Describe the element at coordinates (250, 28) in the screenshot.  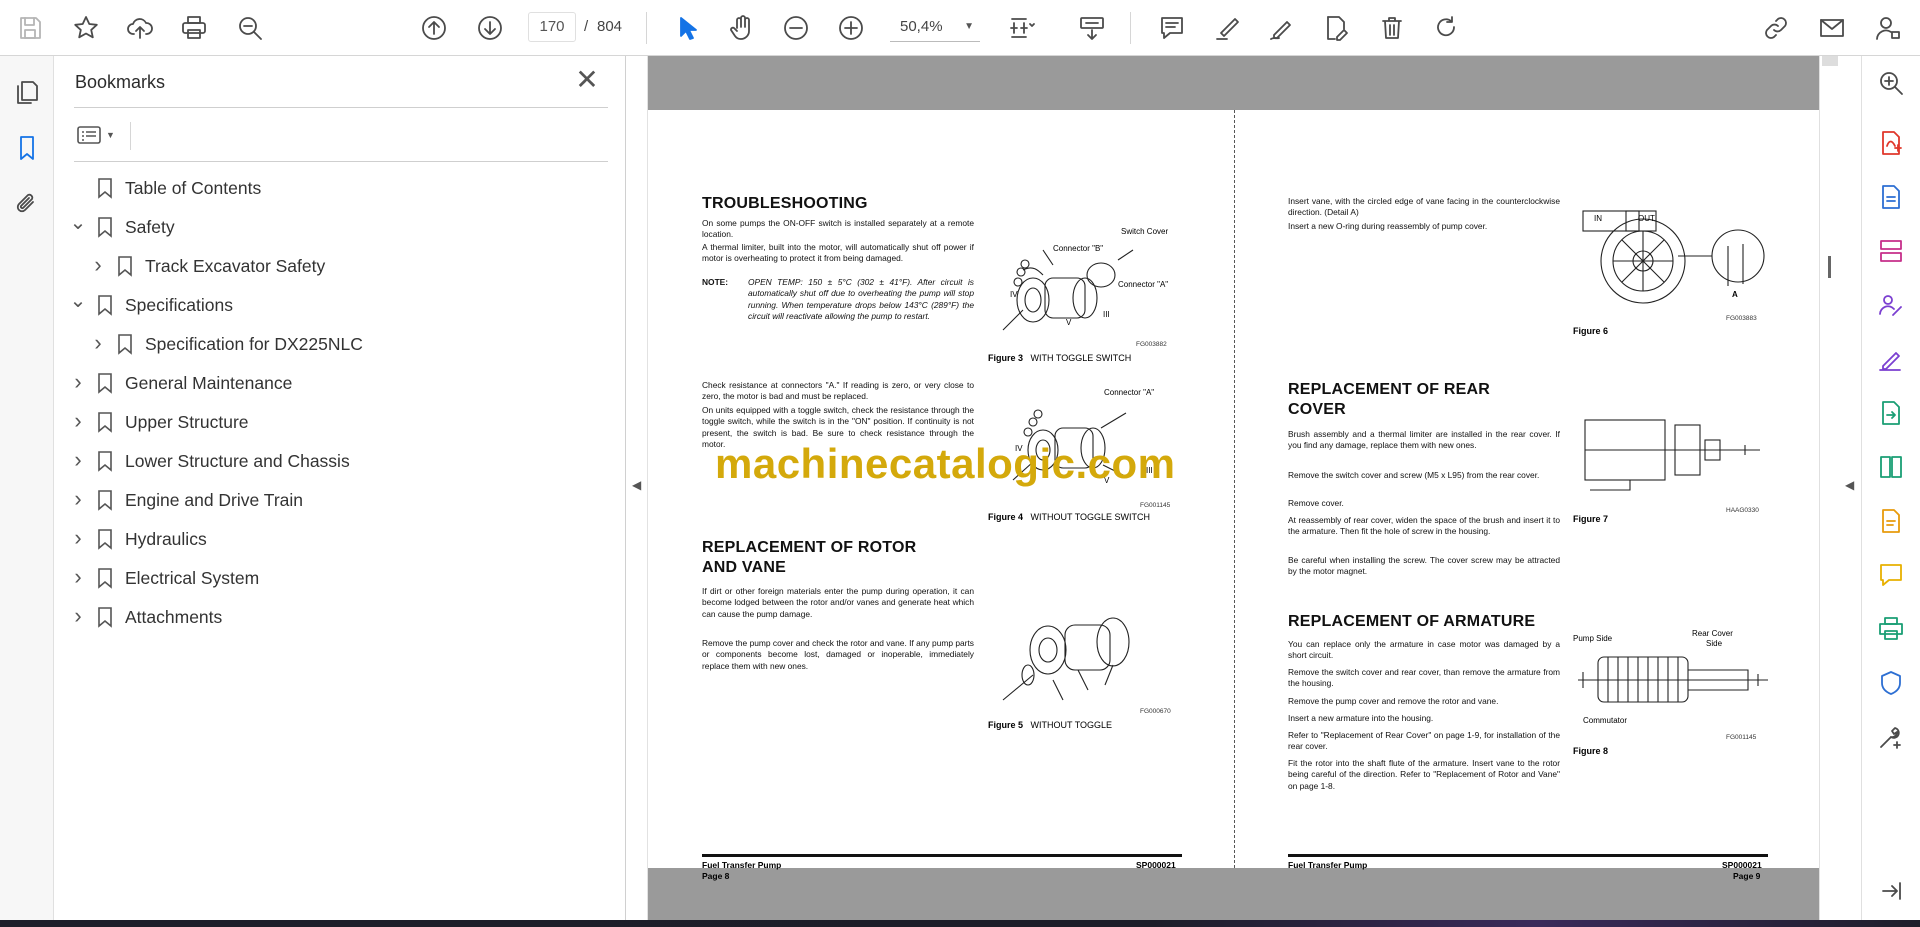
I see `search-zoom-icon` at that location.